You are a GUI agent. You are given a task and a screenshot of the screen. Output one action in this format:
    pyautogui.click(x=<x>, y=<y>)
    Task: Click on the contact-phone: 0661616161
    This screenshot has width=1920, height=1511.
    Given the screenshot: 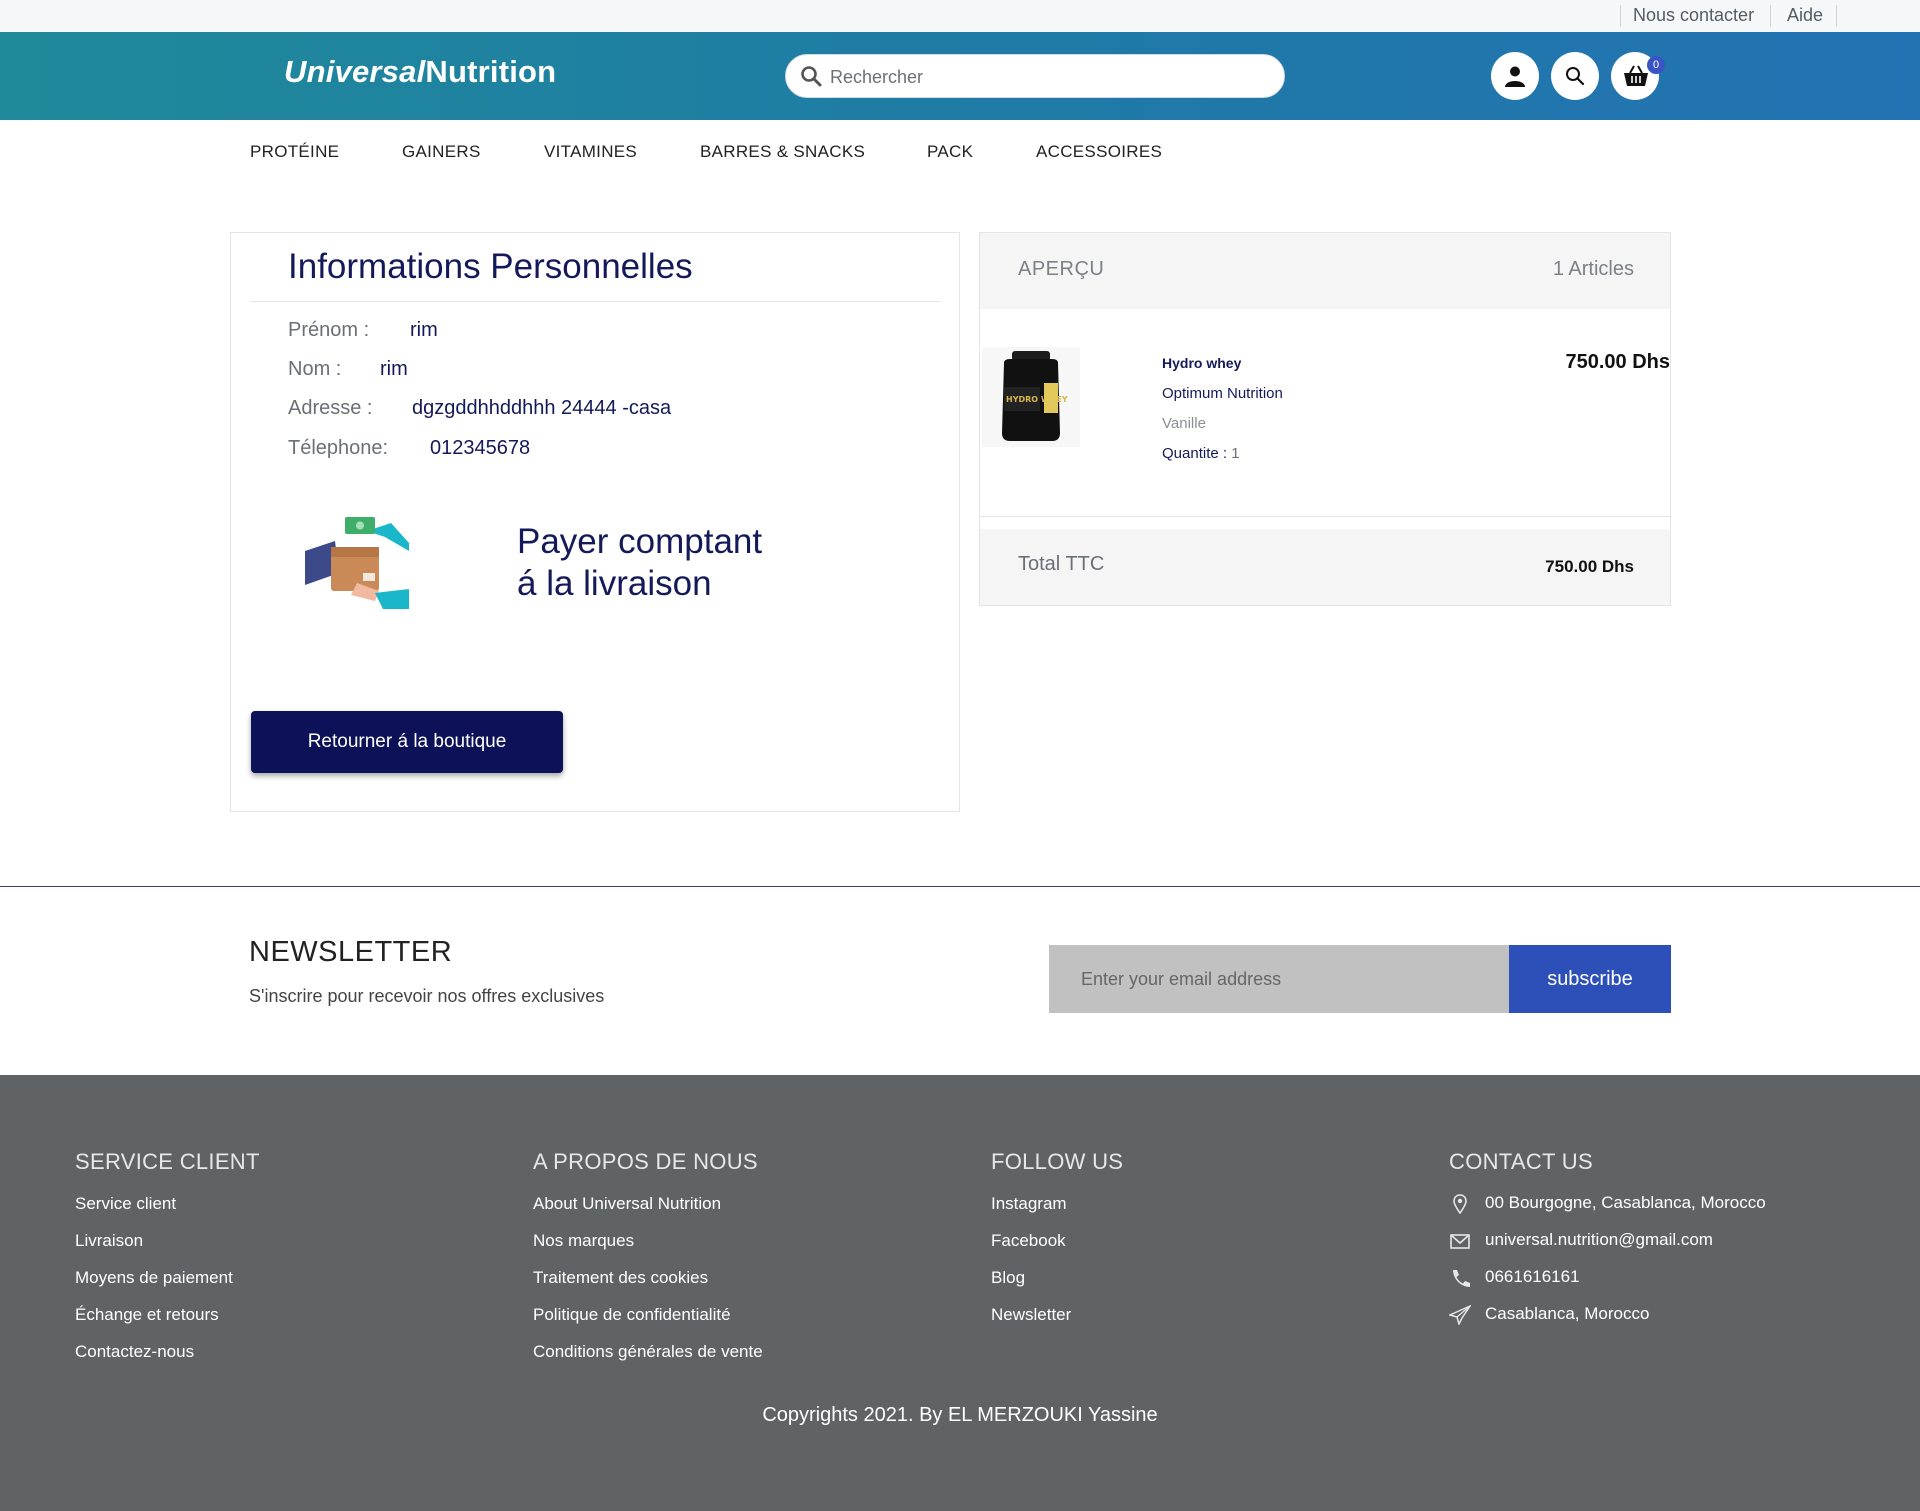 What is the action you would take?
    pyautogui.click(x=1532, y=1277)
    